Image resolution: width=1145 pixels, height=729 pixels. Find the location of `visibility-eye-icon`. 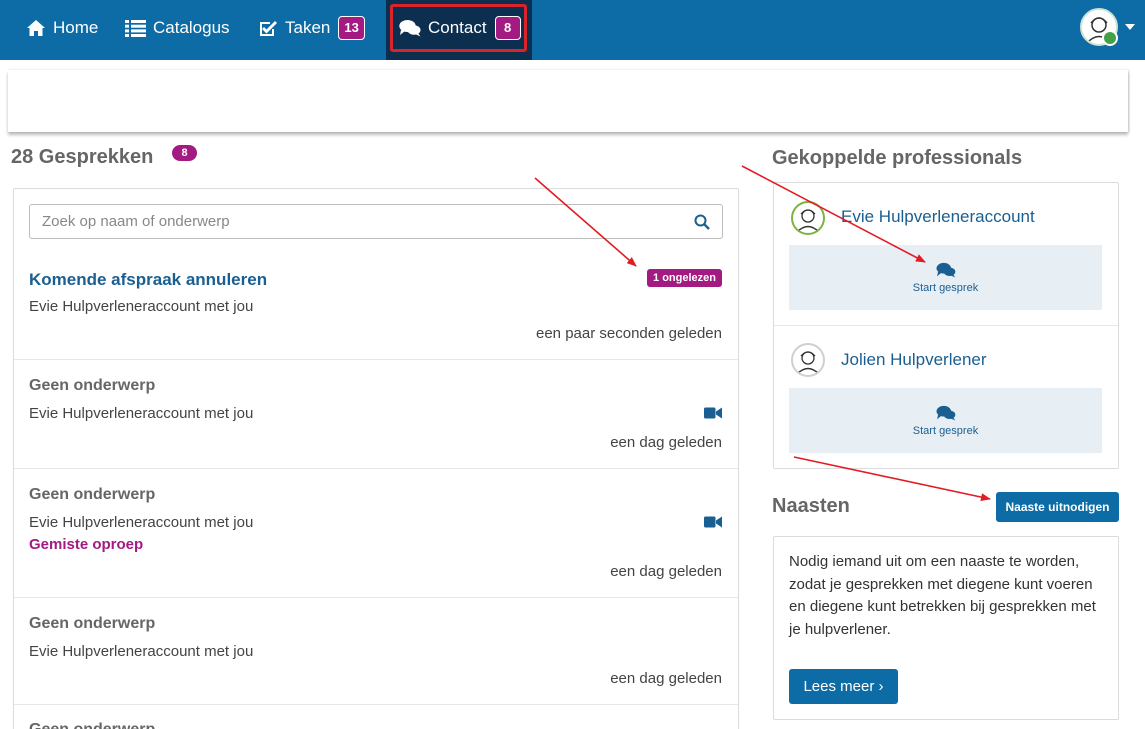

visibility-eye-icon is located at coordinates (1110, 38).